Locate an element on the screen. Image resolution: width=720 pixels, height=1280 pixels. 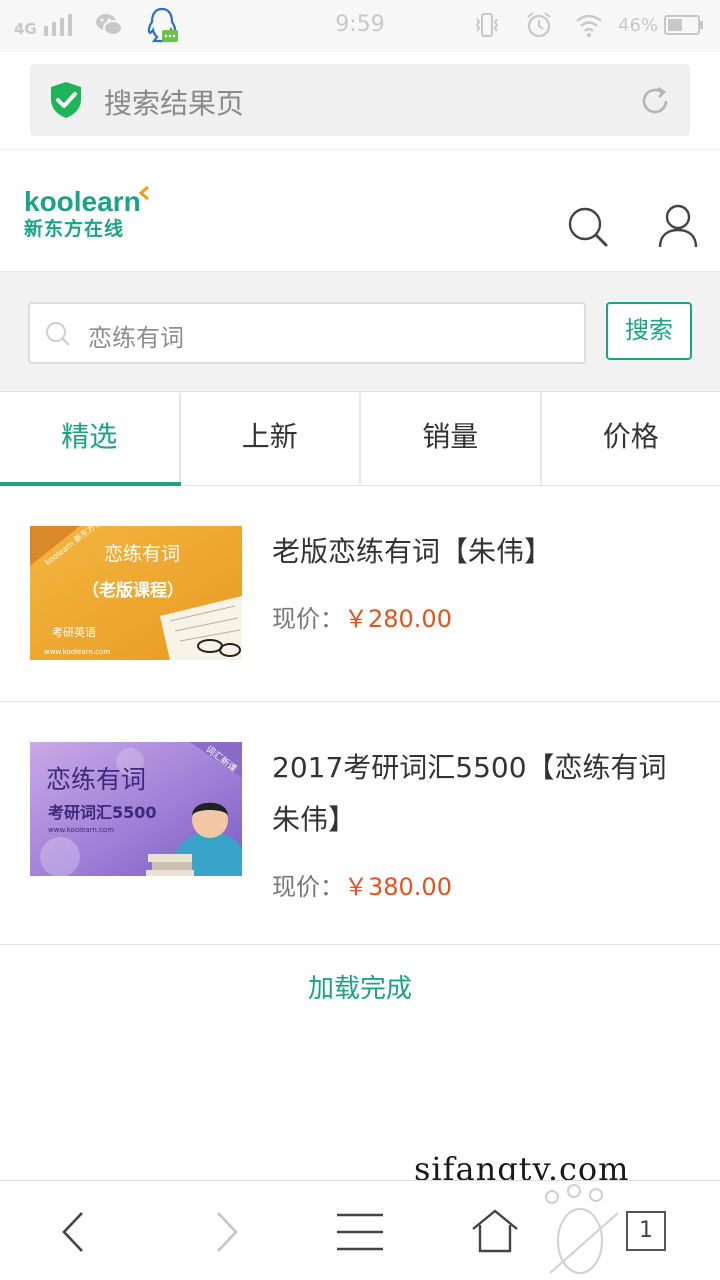
koolearn-logo: koolearn 新东方在线 is located at coordinates (86, 213).